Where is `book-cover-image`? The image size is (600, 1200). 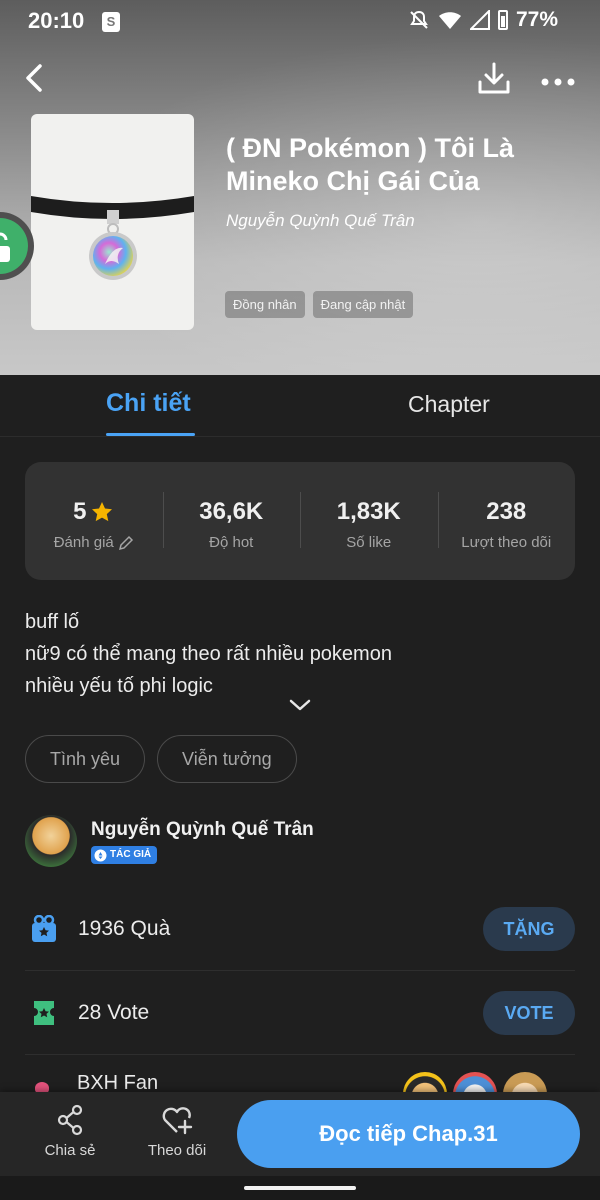 book-cover-image is located at coordinates (112, 222).